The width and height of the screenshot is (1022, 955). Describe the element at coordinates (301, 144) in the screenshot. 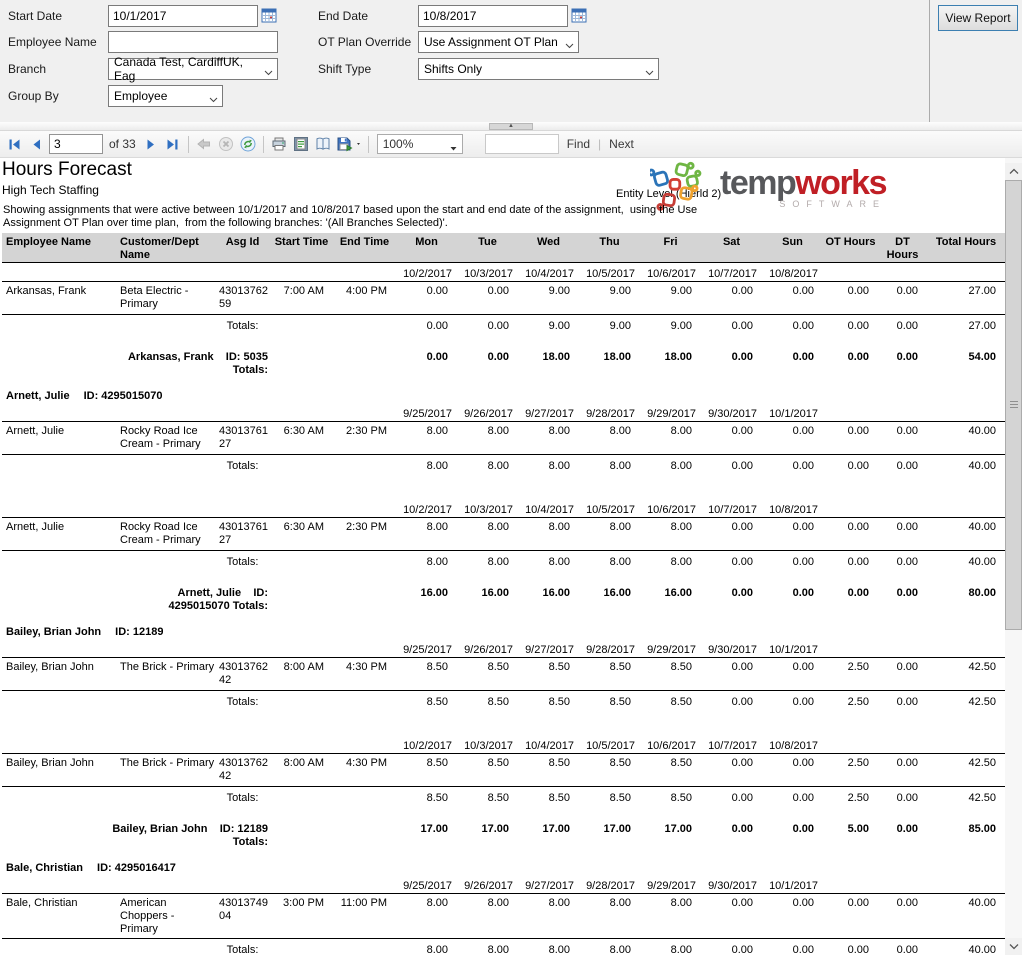

I see `print-layout-icon` at that location.